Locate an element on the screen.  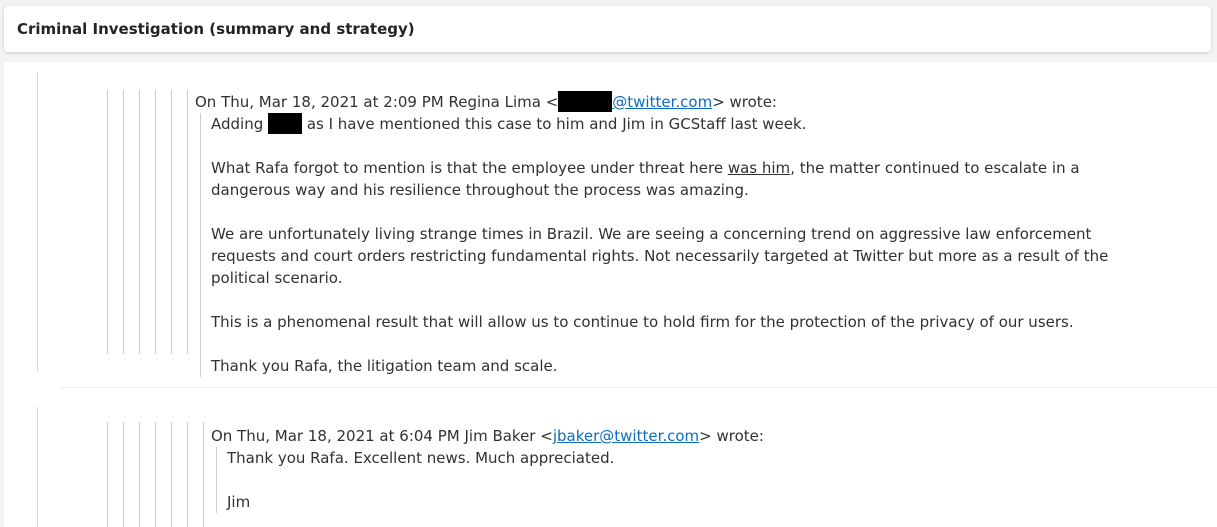
underlined-text: was him is located at coordinates (759, 168).